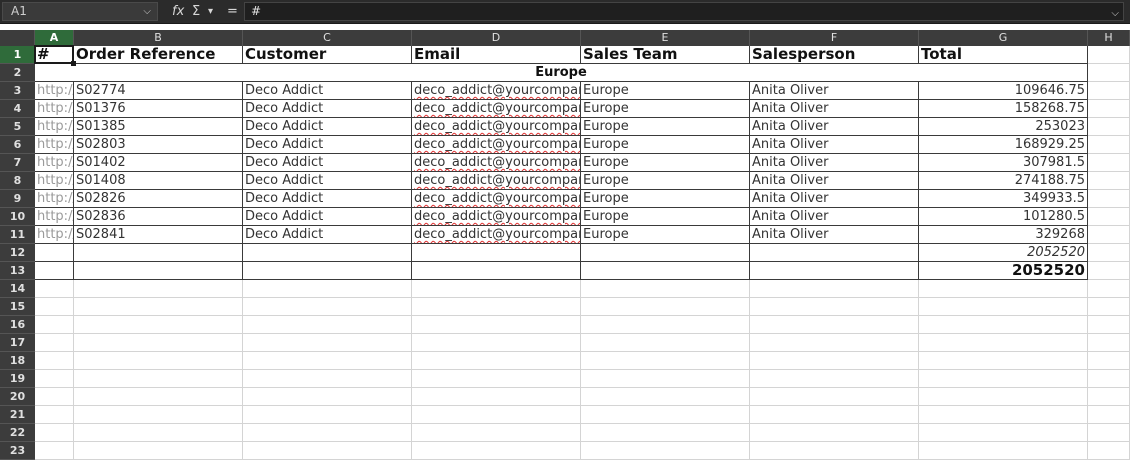  Describe the element at coordinates (834, 379) in the screenshot. I see `cell-f19` at that location.